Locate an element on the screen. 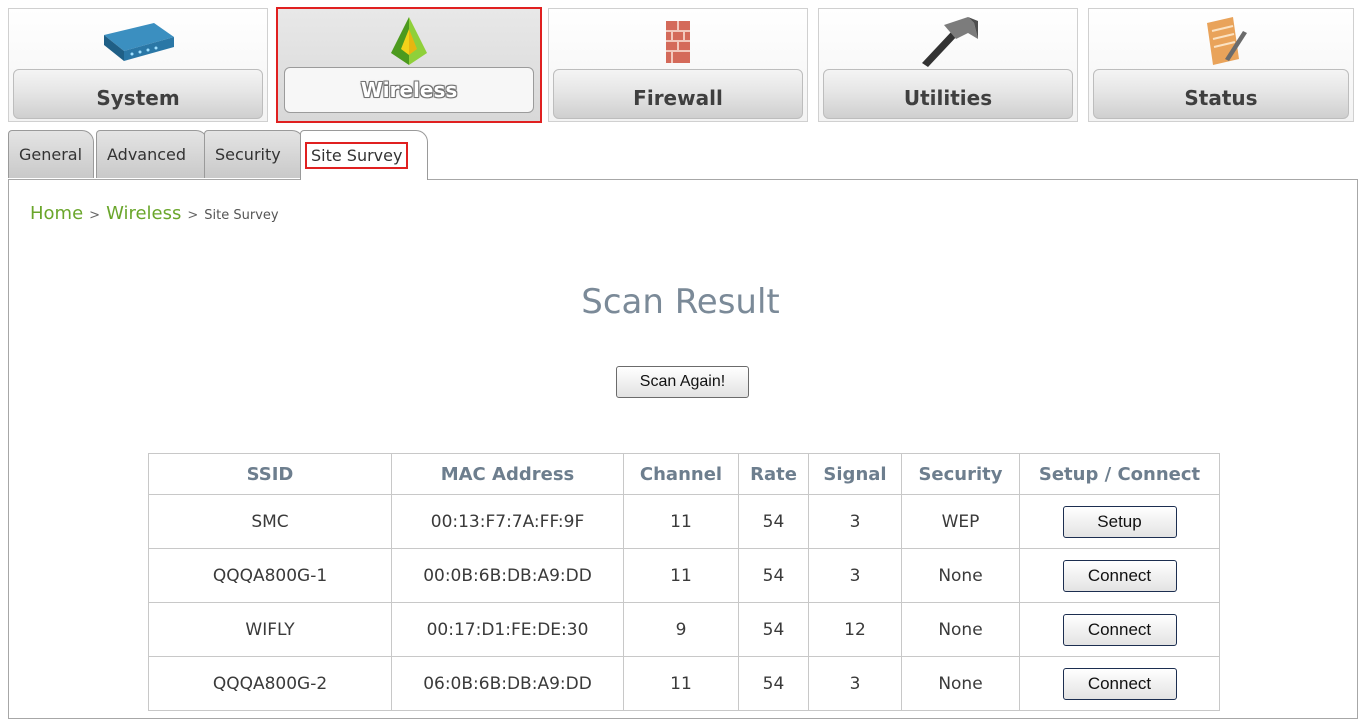  tab-security: Security is located at coordinates (254, 154).